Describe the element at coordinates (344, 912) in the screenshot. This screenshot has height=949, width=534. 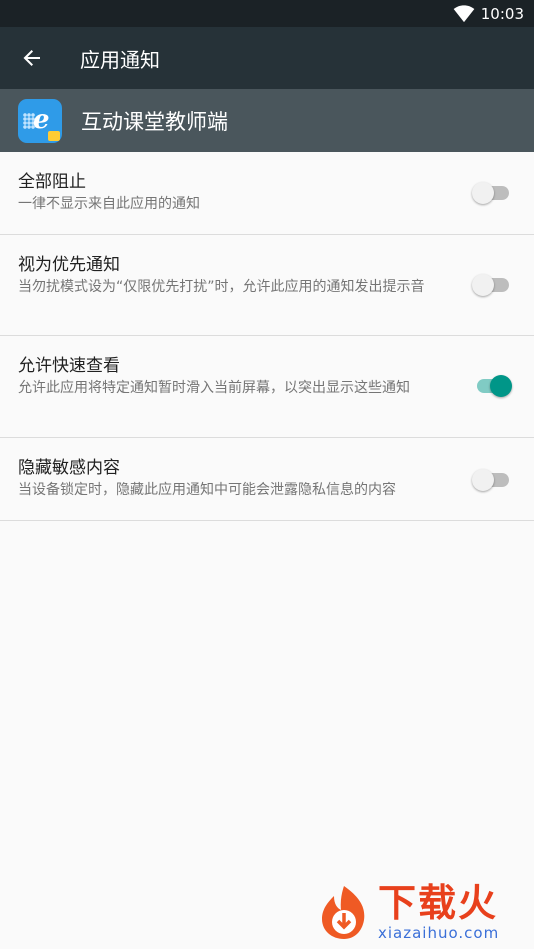
I see `flame-logo-icon` at that location.